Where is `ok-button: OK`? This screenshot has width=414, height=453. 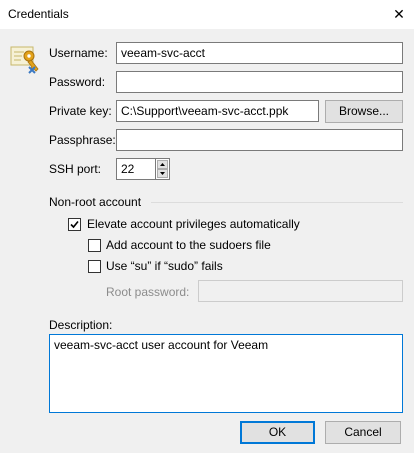 ok-button: OK is located at coordinates (277, 432).